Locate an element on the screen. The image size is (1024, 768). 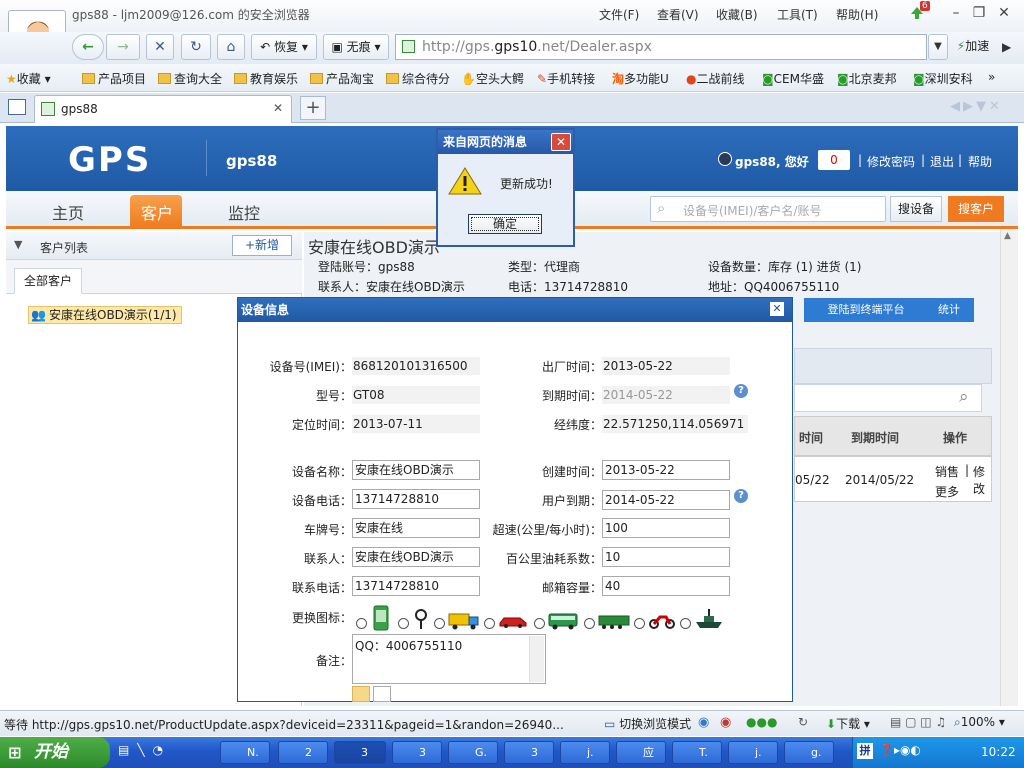
bookmark-item: ◙深圳安科 is located at coordinates (943, 78).